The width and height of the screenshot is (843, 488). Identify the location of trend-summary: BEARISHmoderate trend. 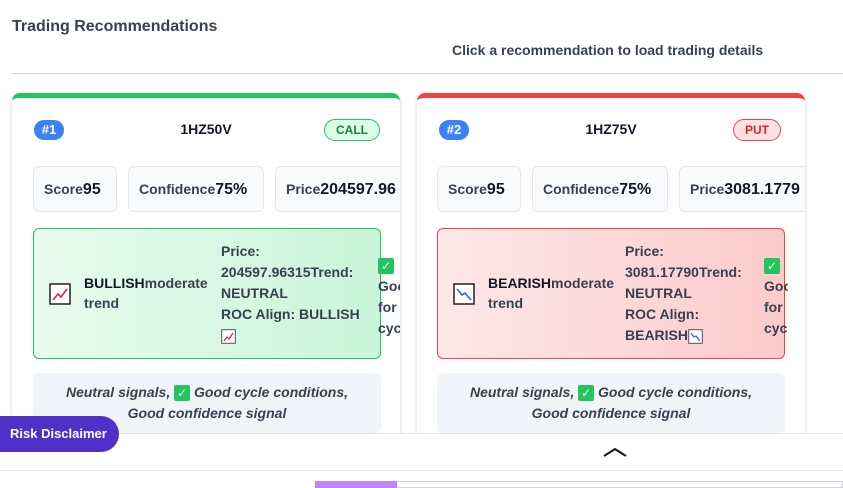
(553, 293).